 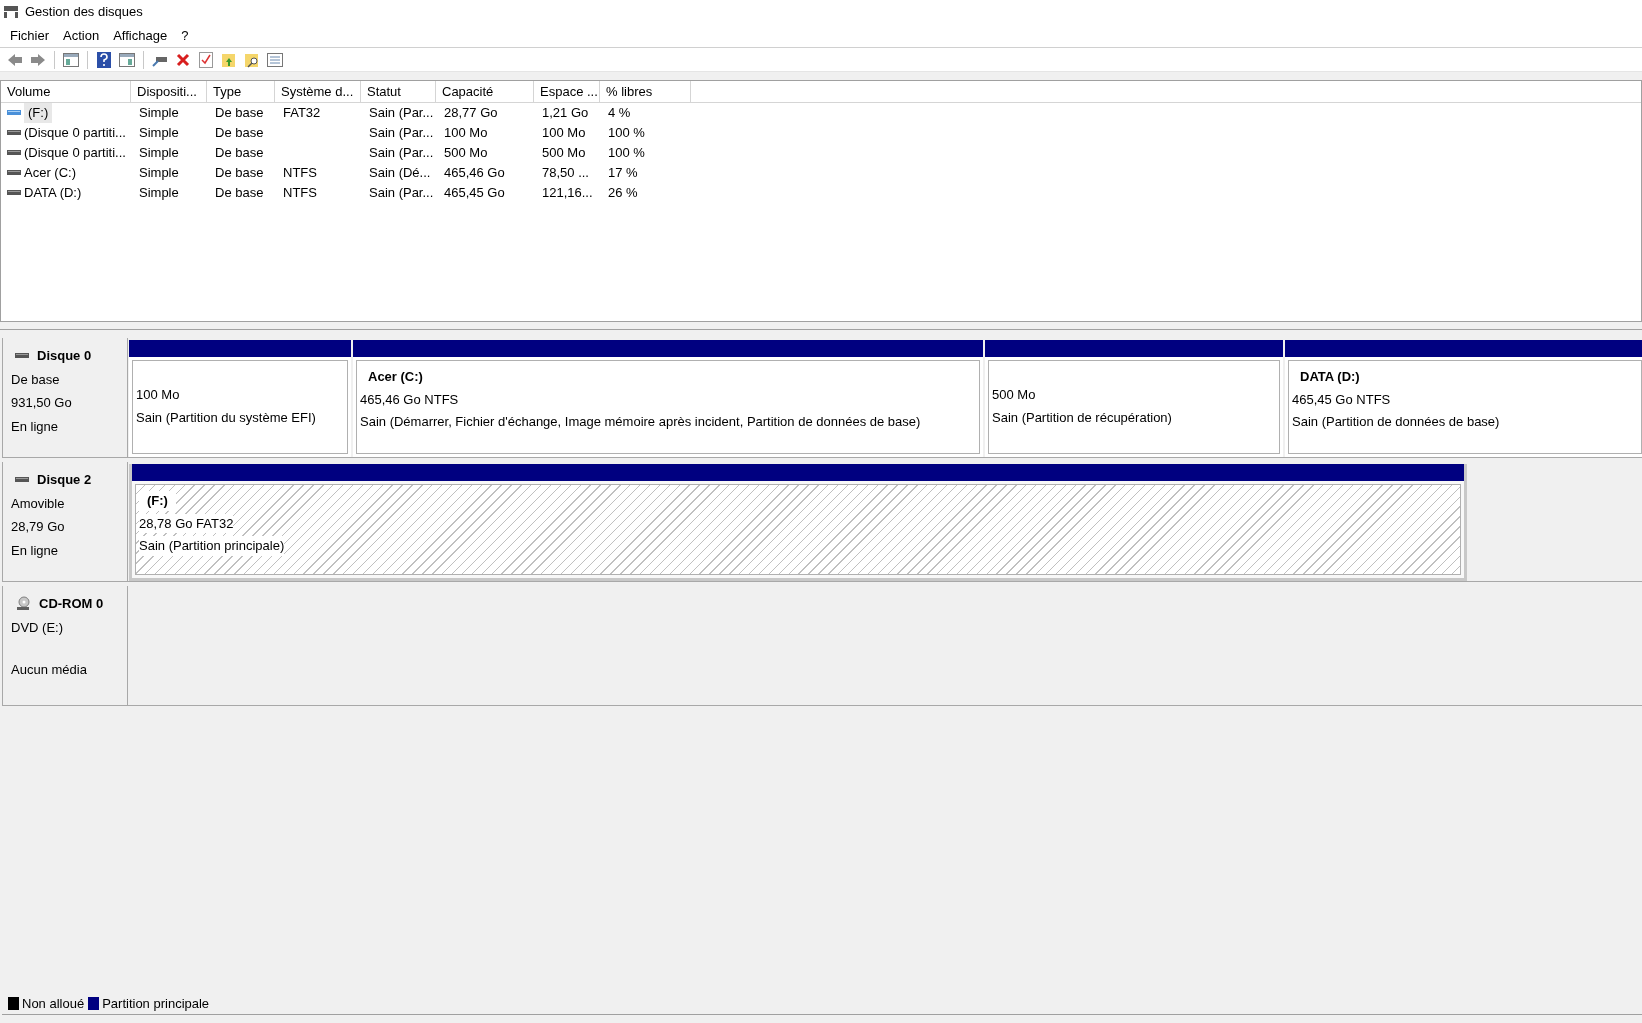 I want to click on table-cell-text: 465,46 Go, so click(x=474, y=173).